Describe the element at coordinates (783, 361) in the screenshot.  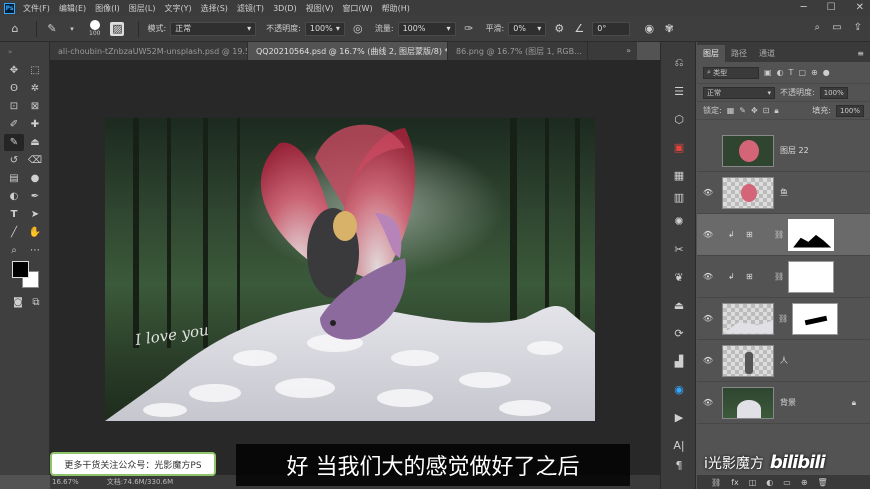
I see `layer-row: 👁︎ 人` at that location.